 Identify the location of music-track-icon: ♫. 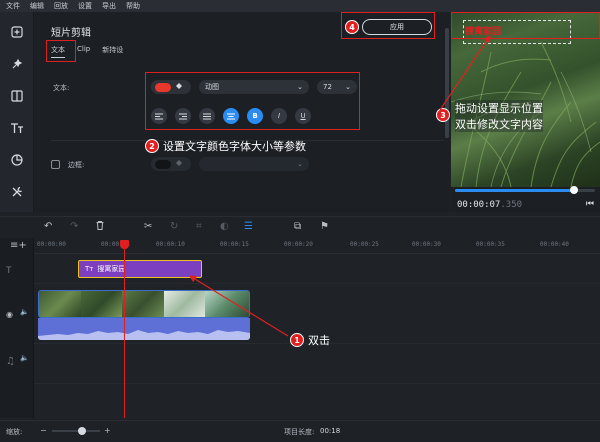
(10, 361).